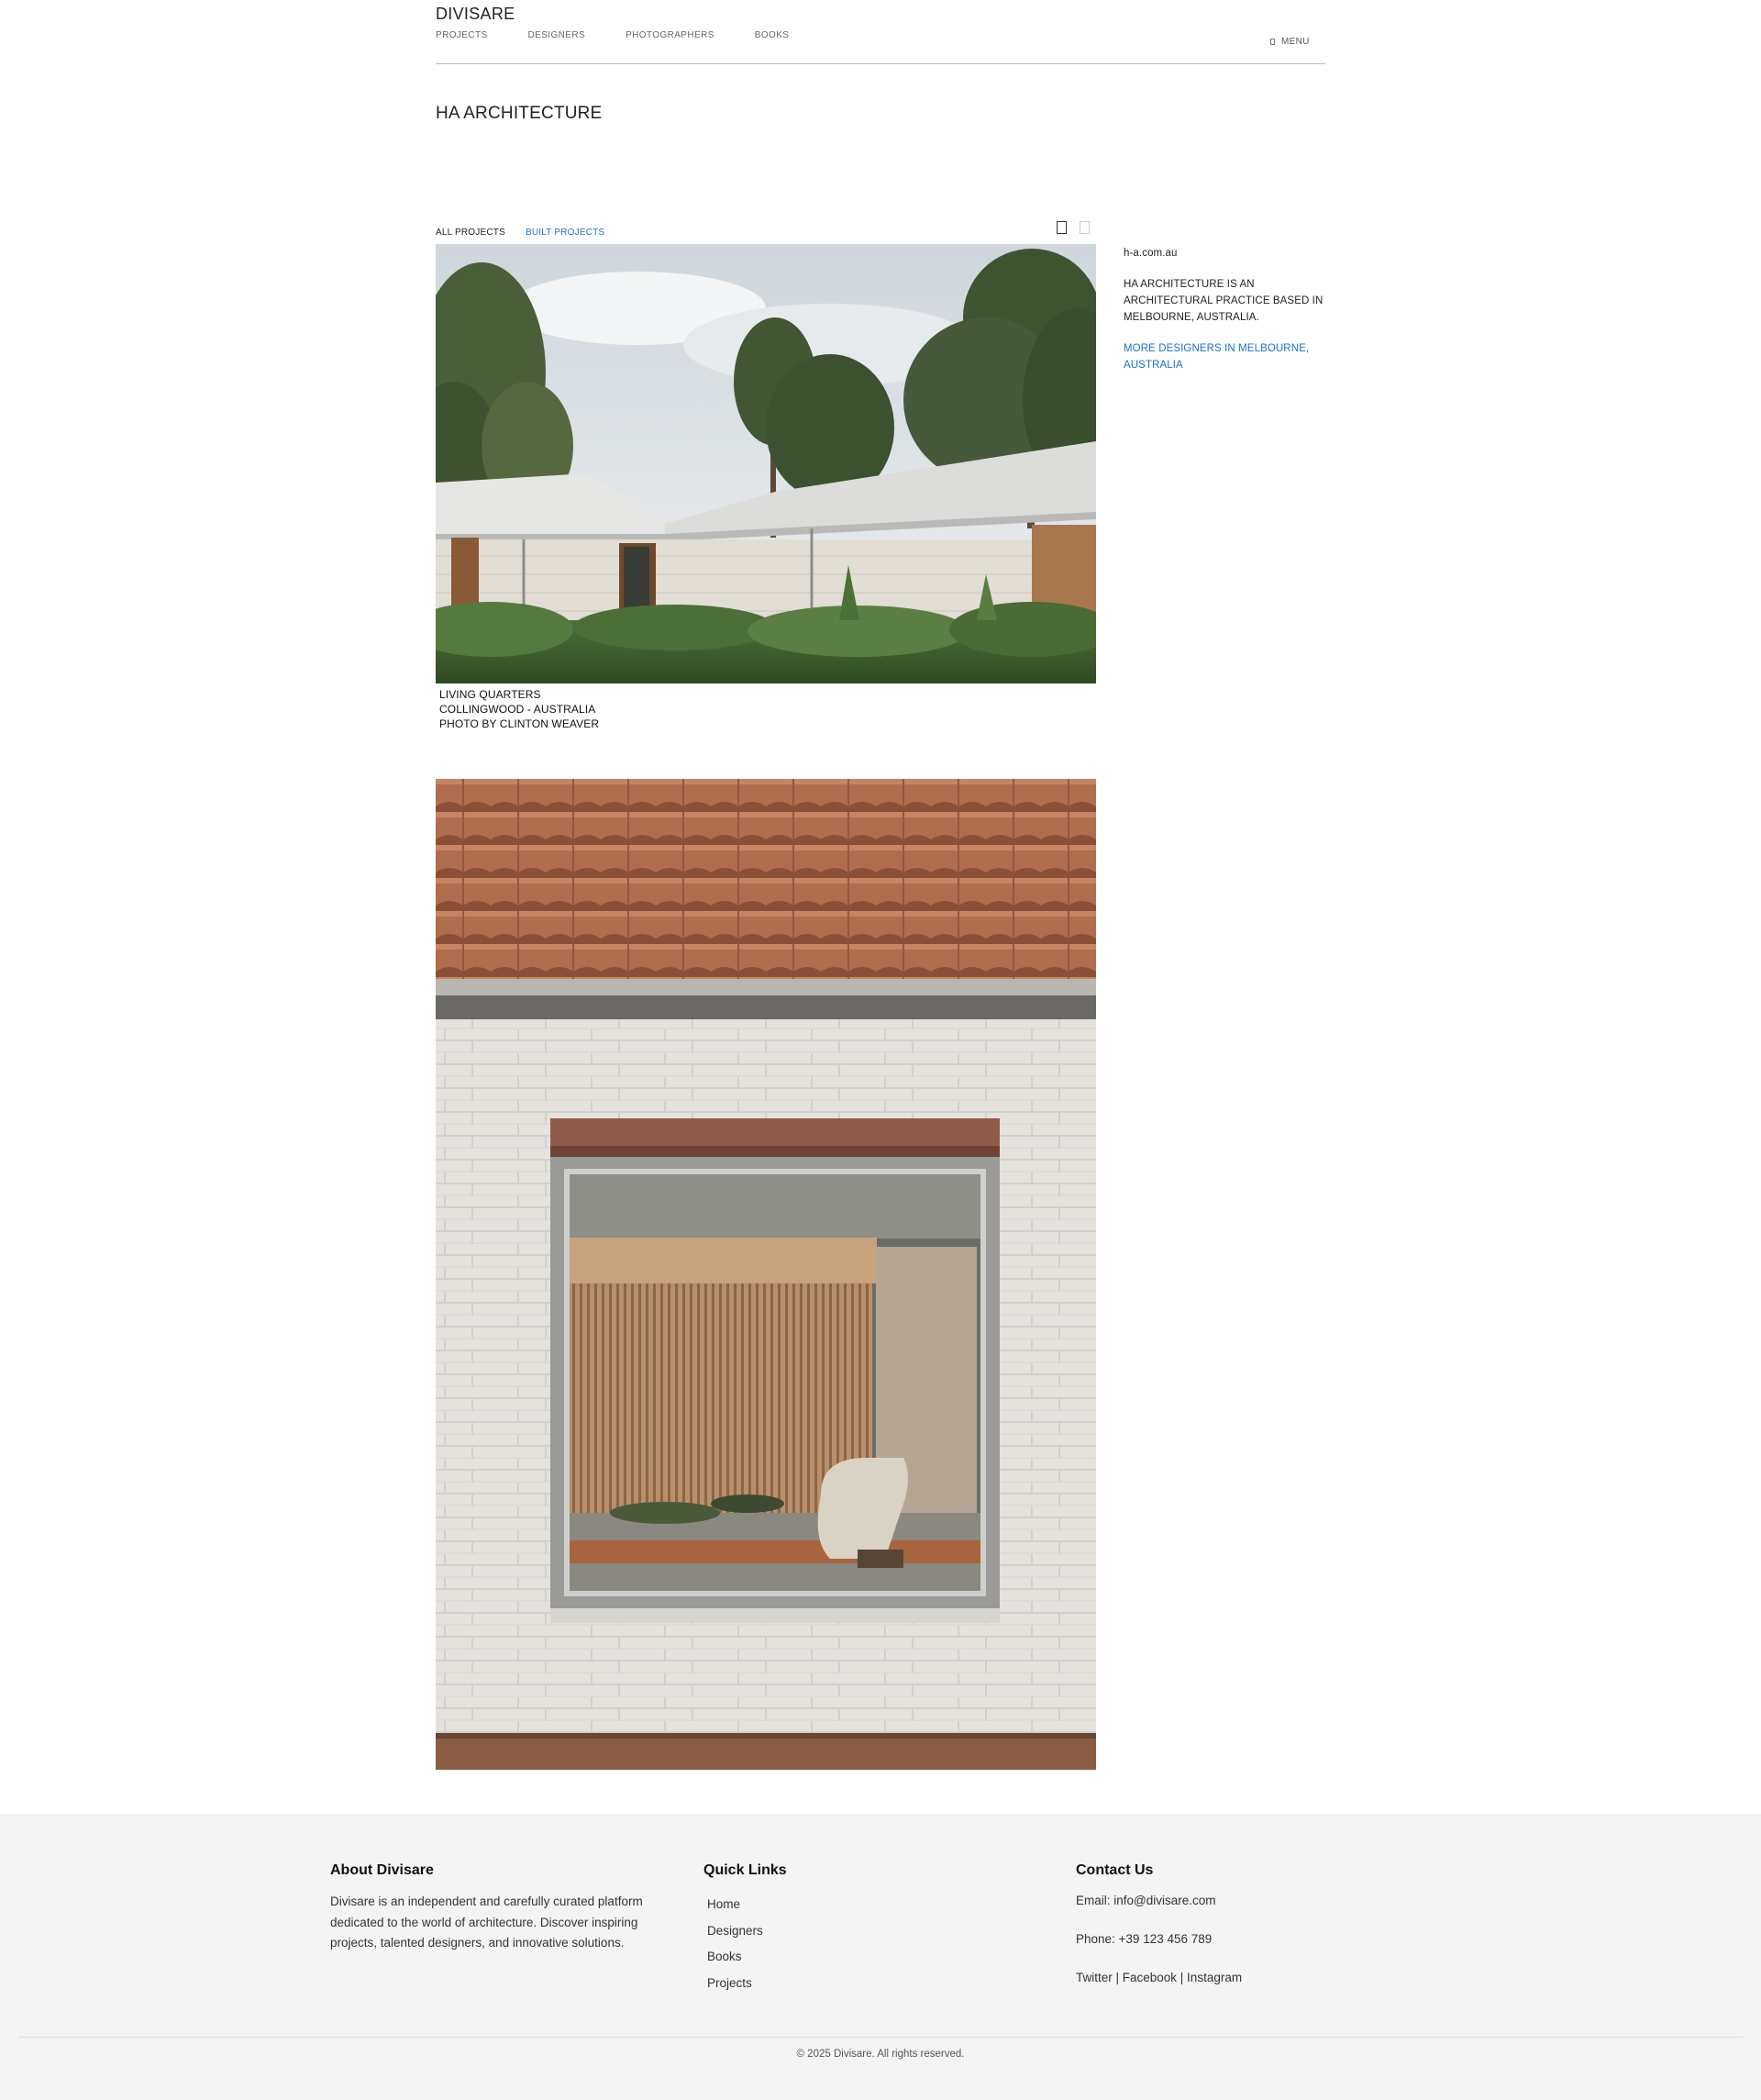 The width and height of the screenshot is (1761, 2100). I want to click on footer-social-links: Twitter | Facebook | Instagram, so click(1159, 1978).